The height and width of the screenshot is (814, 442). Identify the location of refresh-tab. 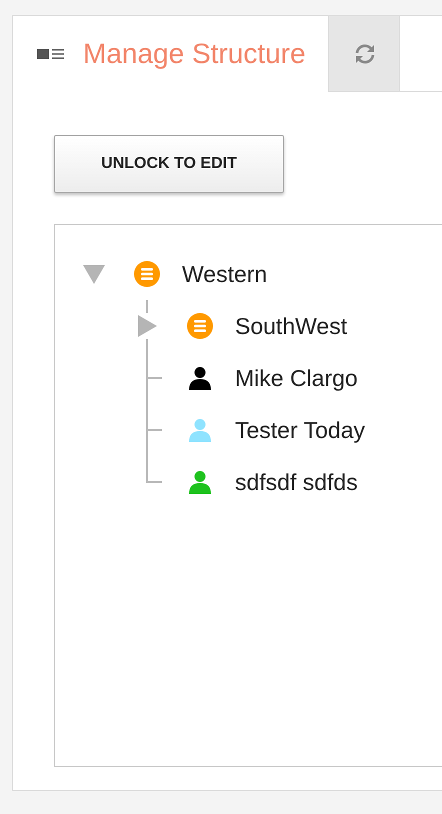
(364, 53).